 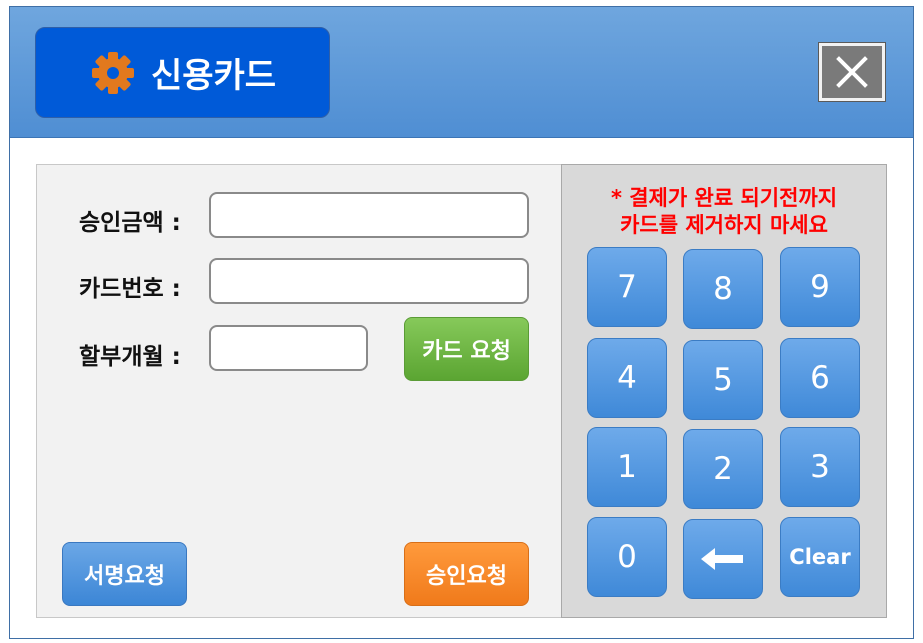 What do you see at coordinates (627, 467) in the screenshot?
I see `key-1: 1` at bounding box center [627, 467].